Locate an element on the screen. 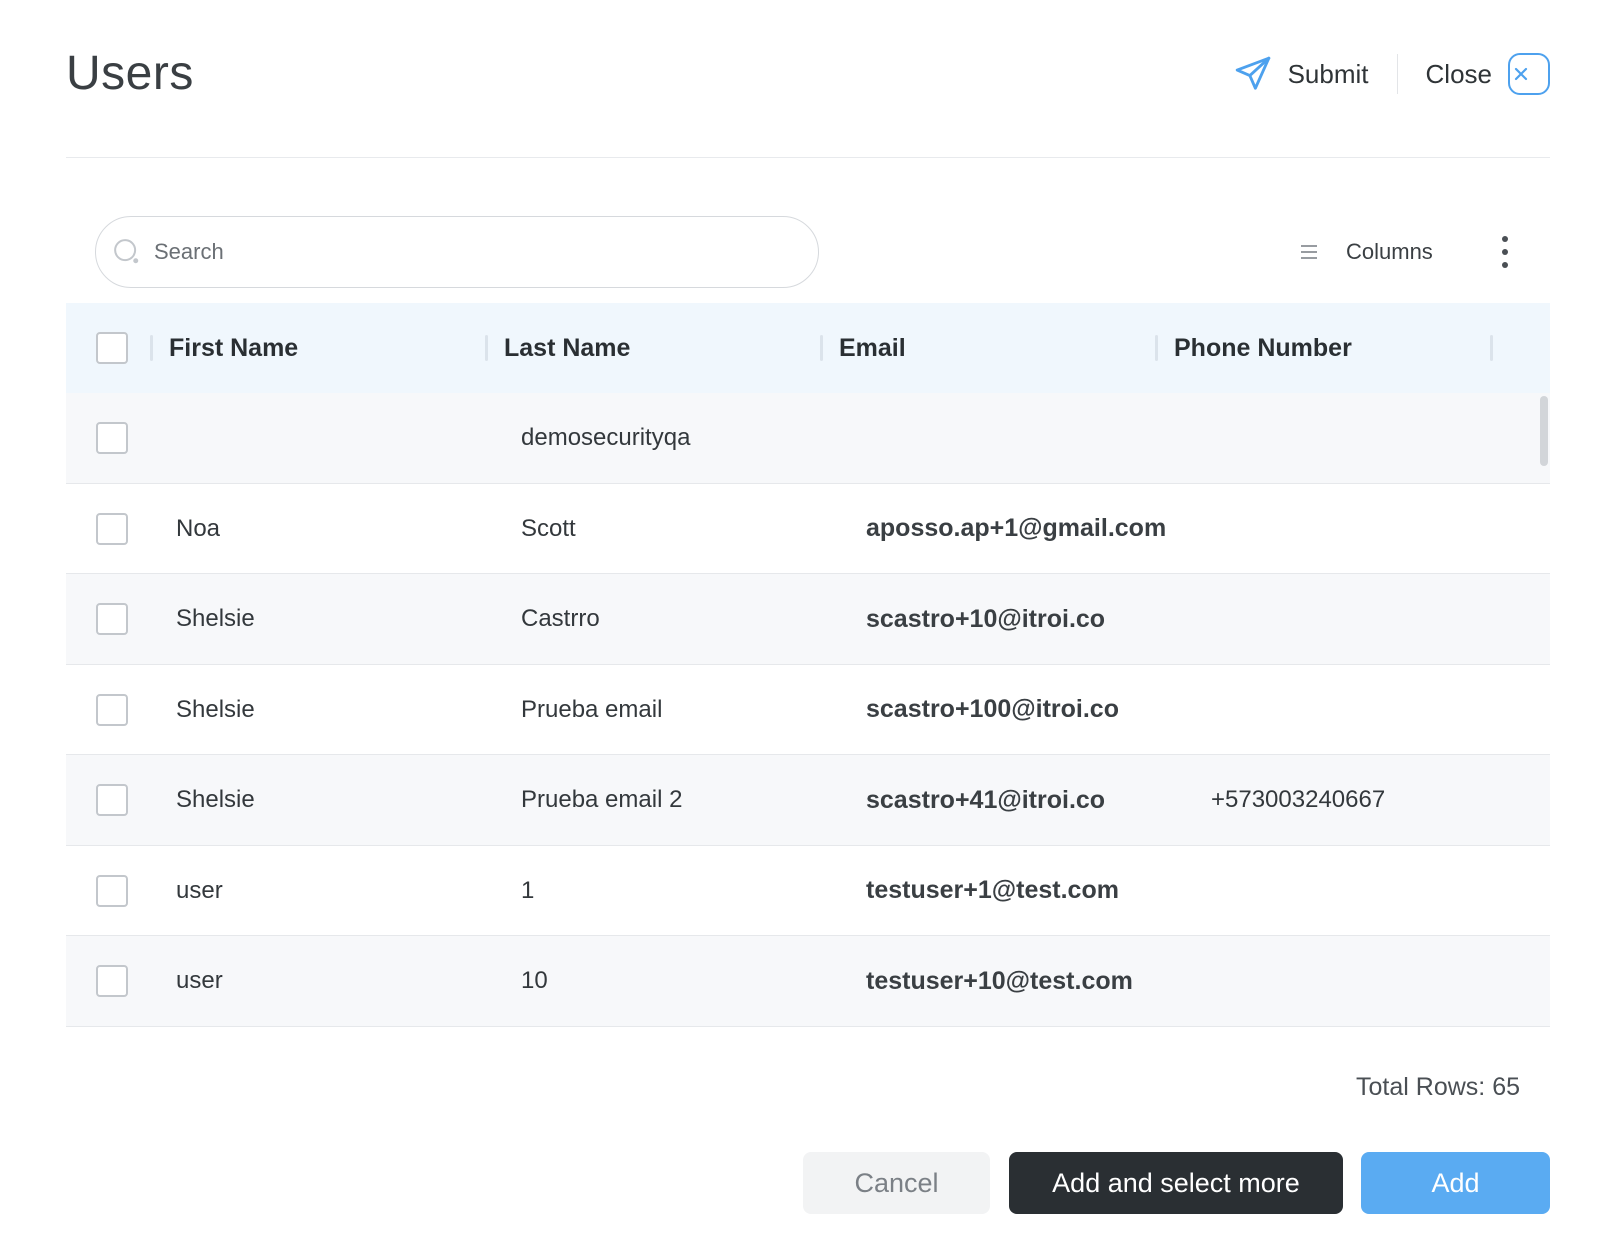 This screenshot has width=1608, height=1258. cell-first-name: Noa is located at coordinates (198, 528).